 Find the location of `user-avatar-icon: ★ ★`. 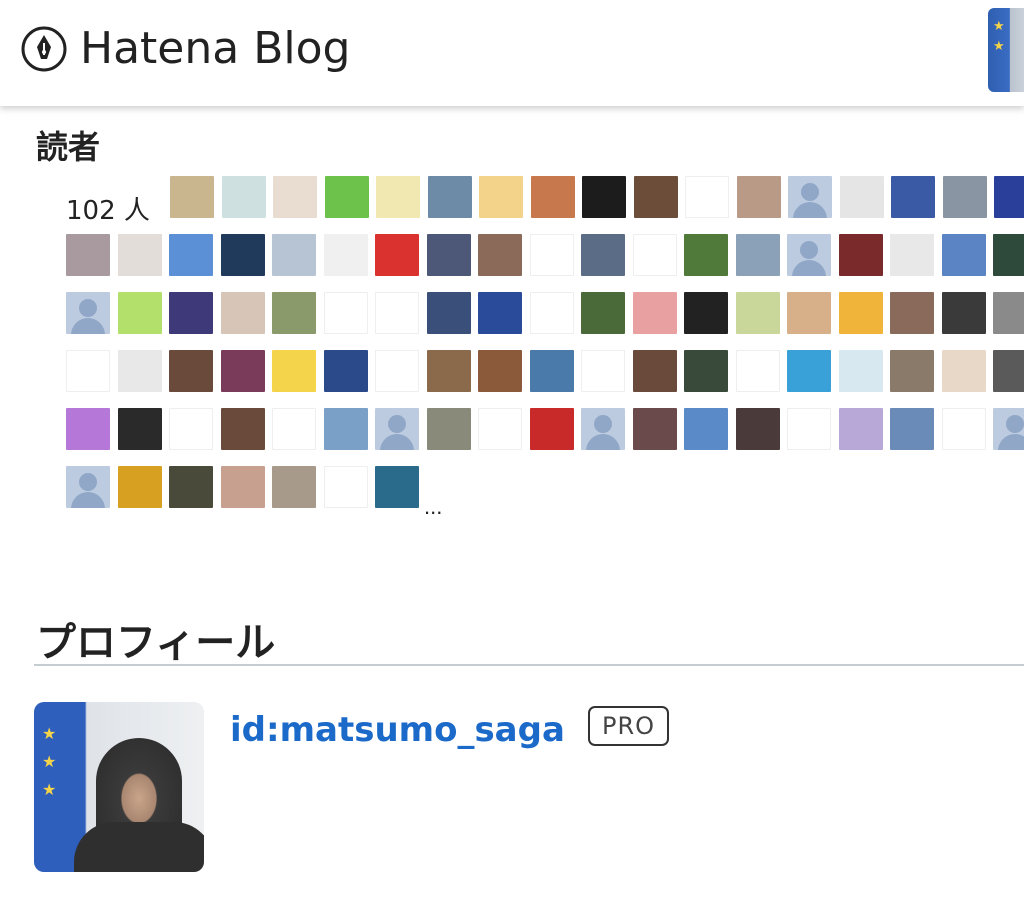

user-avatar-icon: ★ ★ is located at coordinates (1006, 50).